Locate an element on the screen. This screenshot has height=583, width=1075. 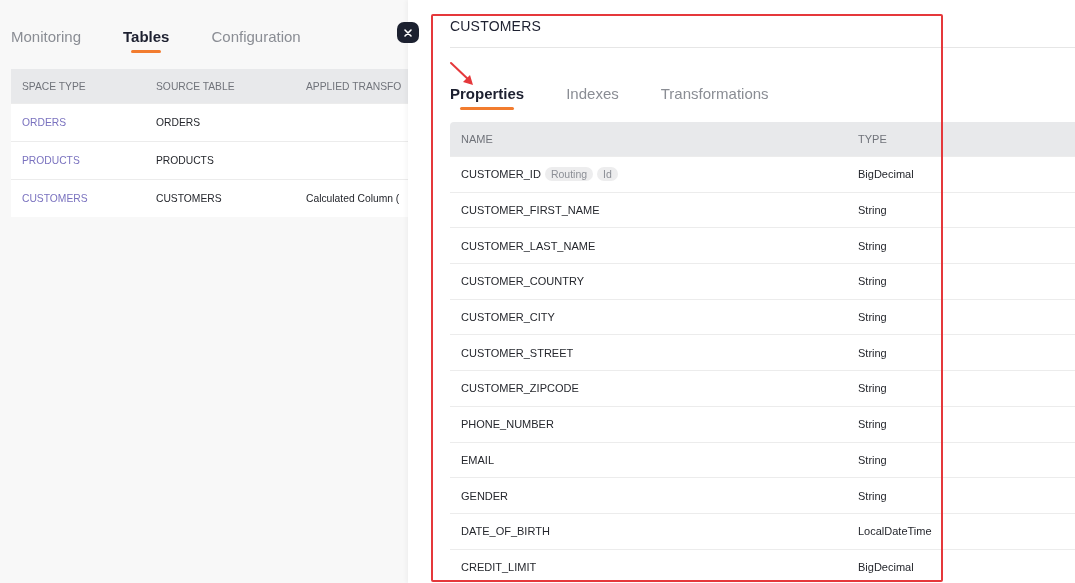
close-button is located at coordinates (408, 32).